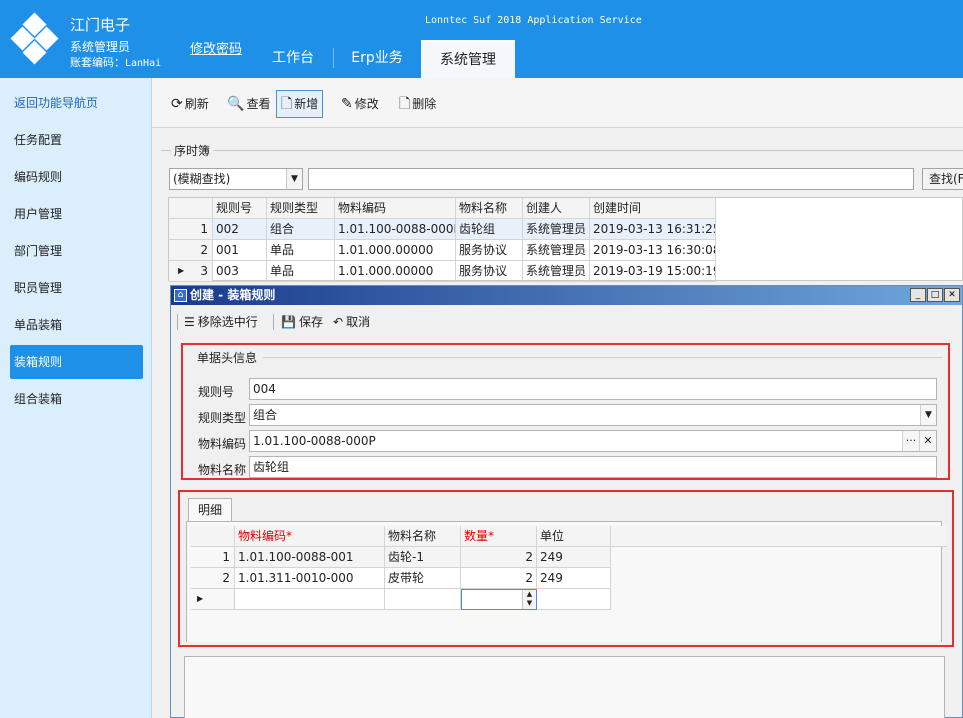 Image resolution: width=963 pixels, height=718 pixels. What do you see at coordinates (468, 59) in the screenshot?
I see `tab-system-management: 系统管理` at bounding box center [468, 59].